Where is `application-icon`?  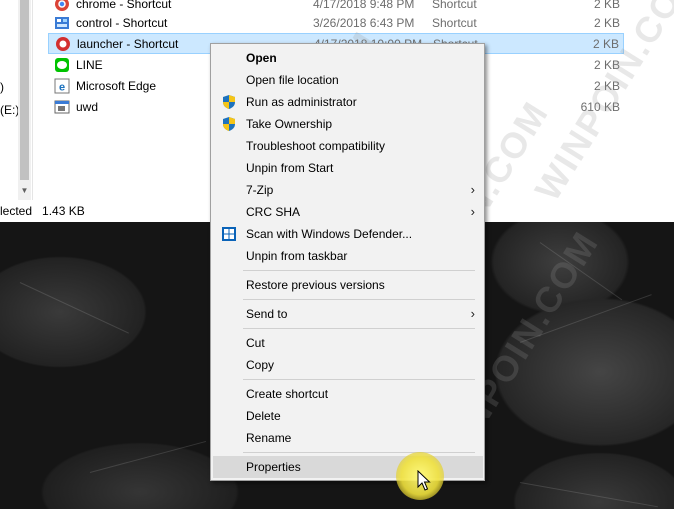
application-icon is located at coordinates (62, 107).